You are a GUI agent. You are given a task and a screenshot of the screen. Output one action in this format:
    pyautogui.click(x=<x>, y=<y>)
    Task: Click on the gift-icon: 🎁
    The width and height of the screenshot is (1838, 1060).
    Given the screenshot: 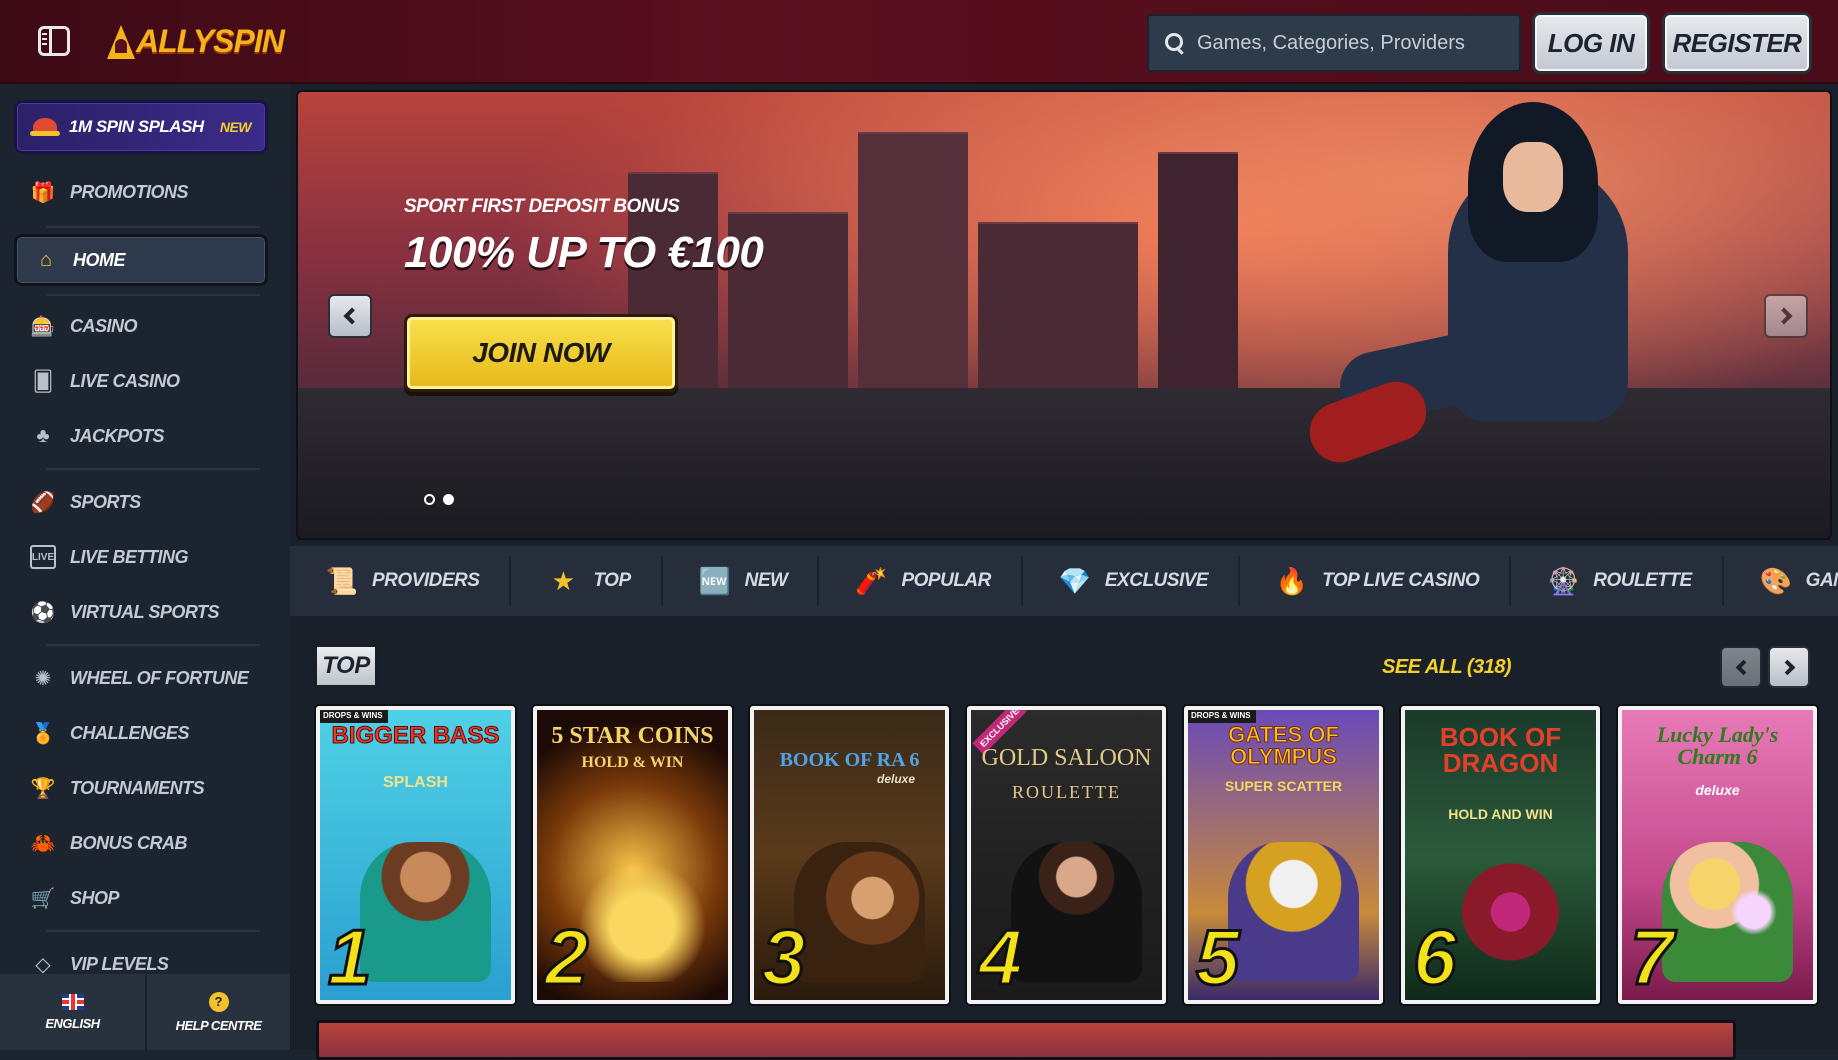 What is the action you would take?
    pyautogui.click(x=43, y=192)
    